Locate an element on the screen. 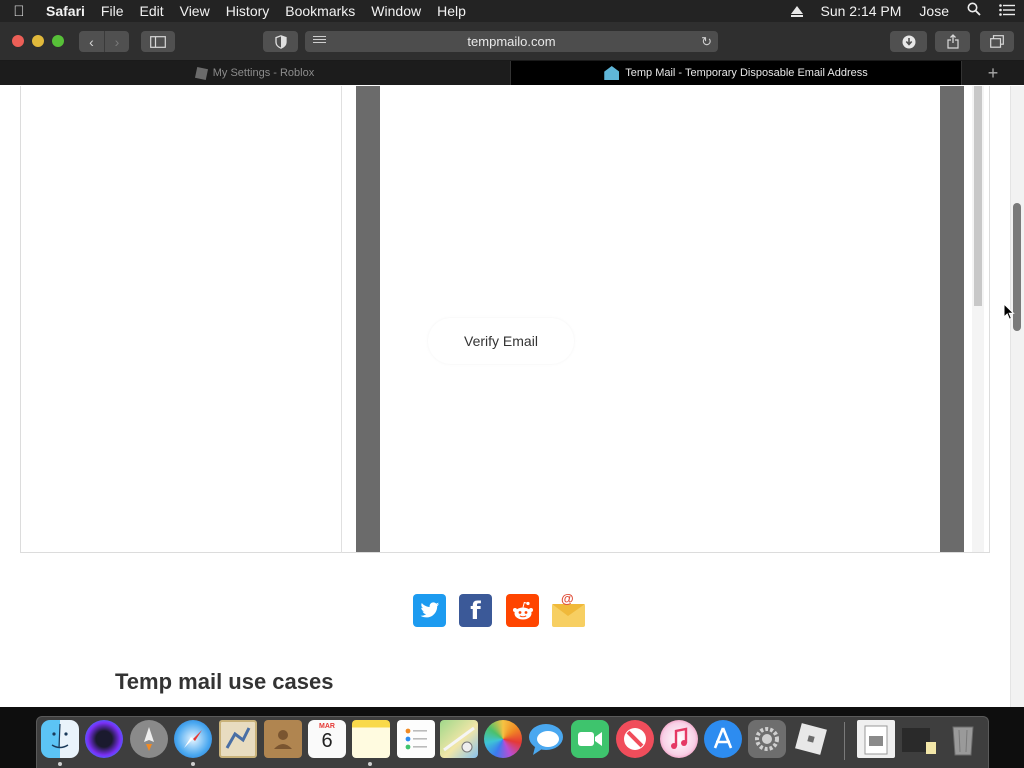  sidebar-toggle-button is located at coordinates (158, 41).